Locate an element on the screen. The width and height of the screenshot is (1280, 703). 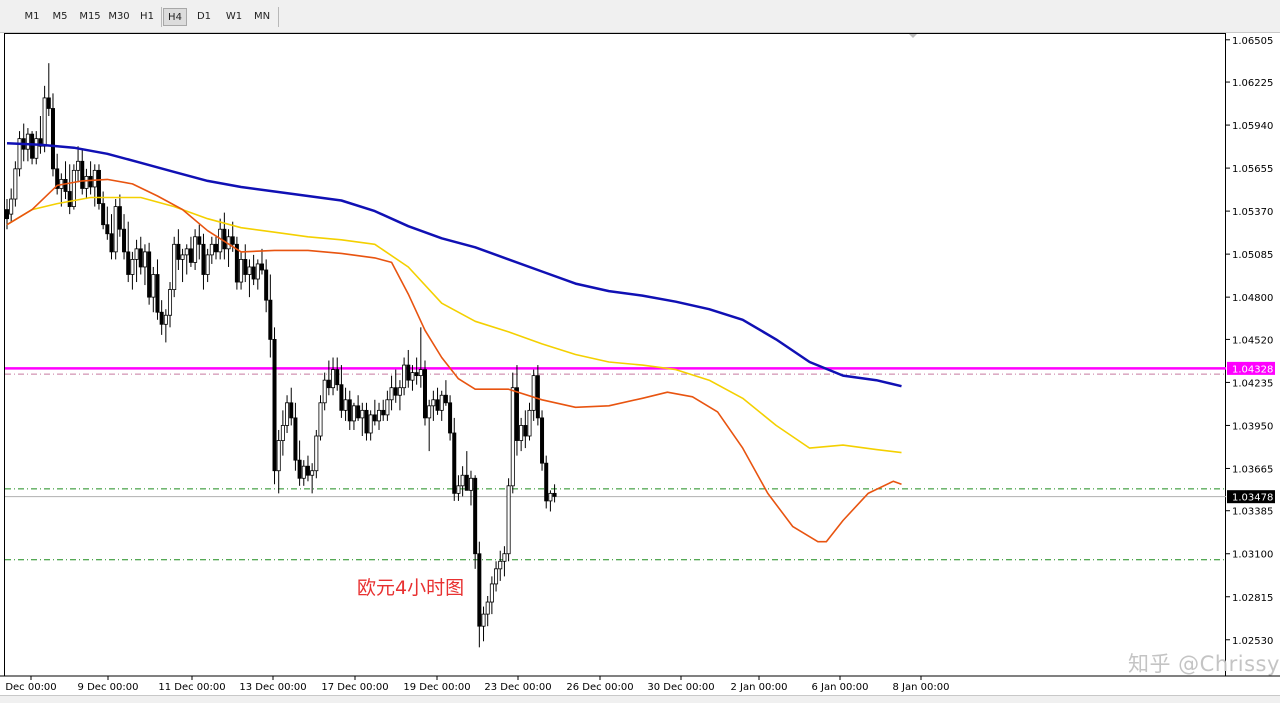
time-tick-label: Dec 00:00 is located at coordinates (30, 687).